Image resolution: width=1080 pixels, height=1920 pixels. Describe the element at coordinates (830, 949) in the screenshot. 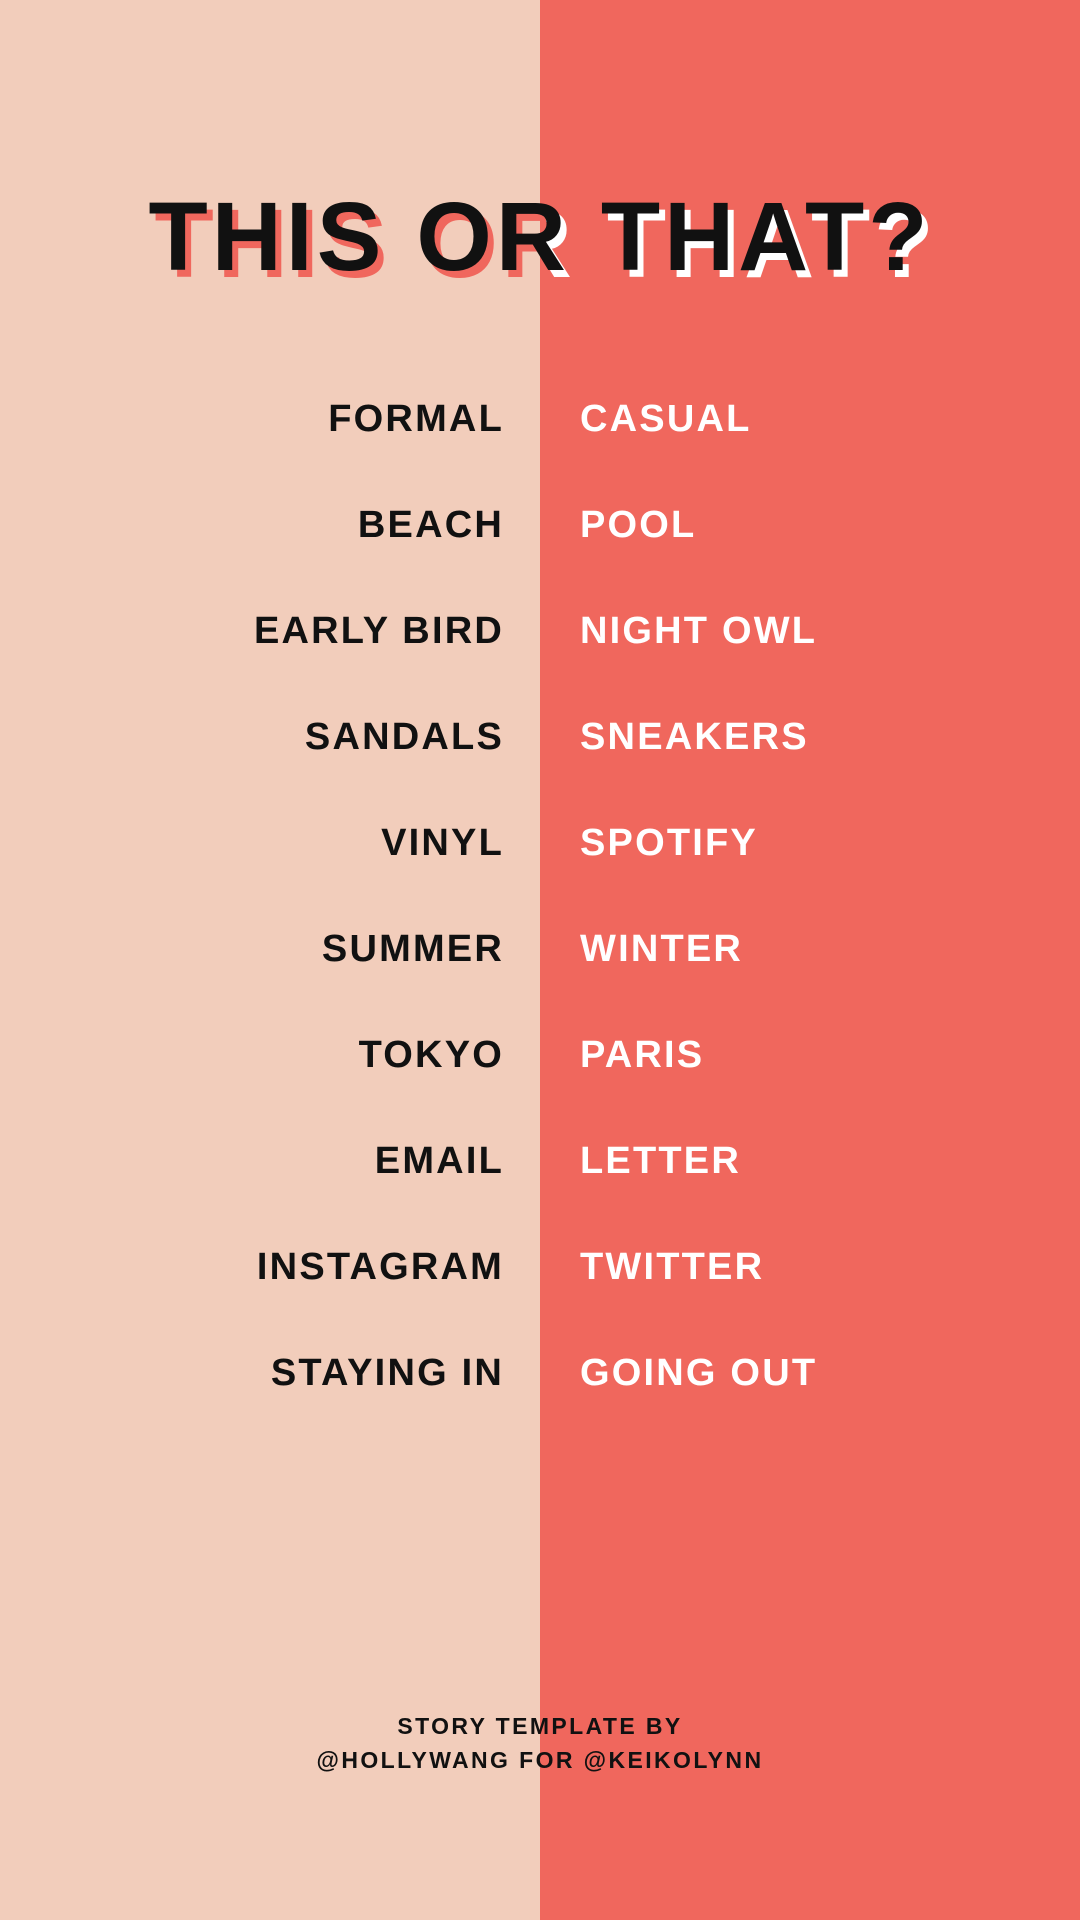

I see `choice-option-right: WINTER` at that location.